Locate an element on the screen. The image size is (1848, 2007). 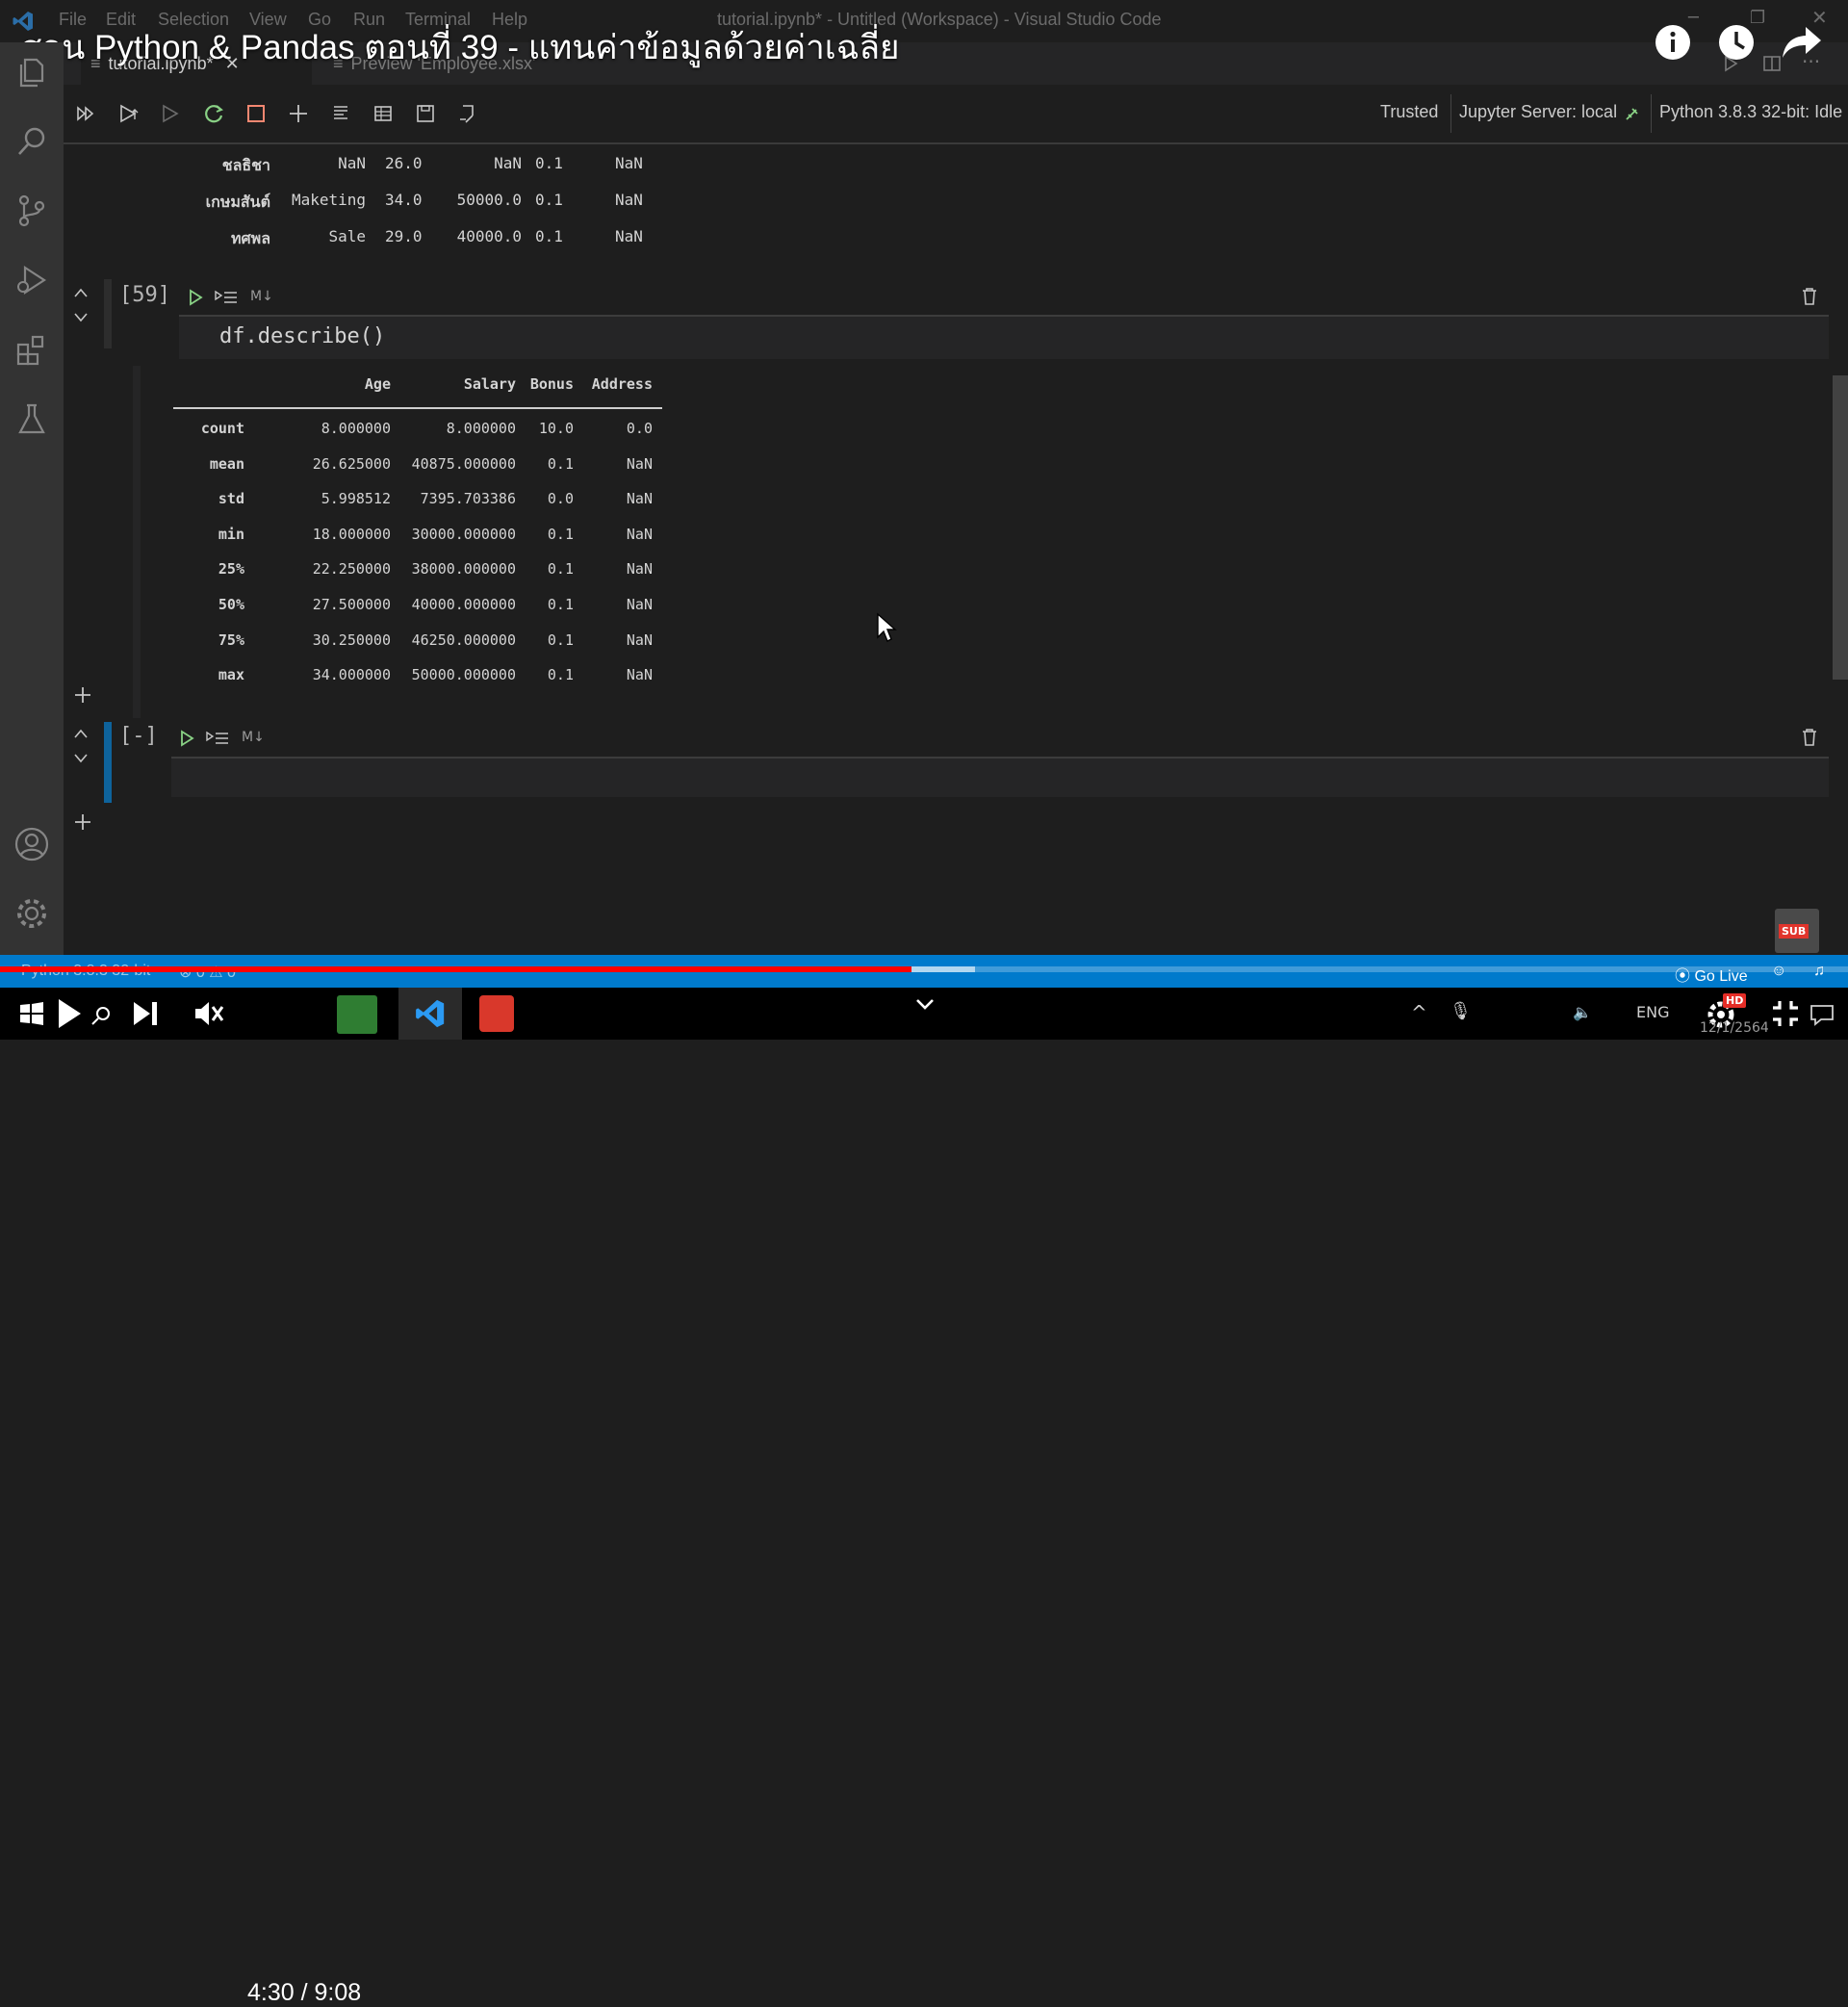
cell-salary: 50000.000000 is located at coordinates (463, 675).